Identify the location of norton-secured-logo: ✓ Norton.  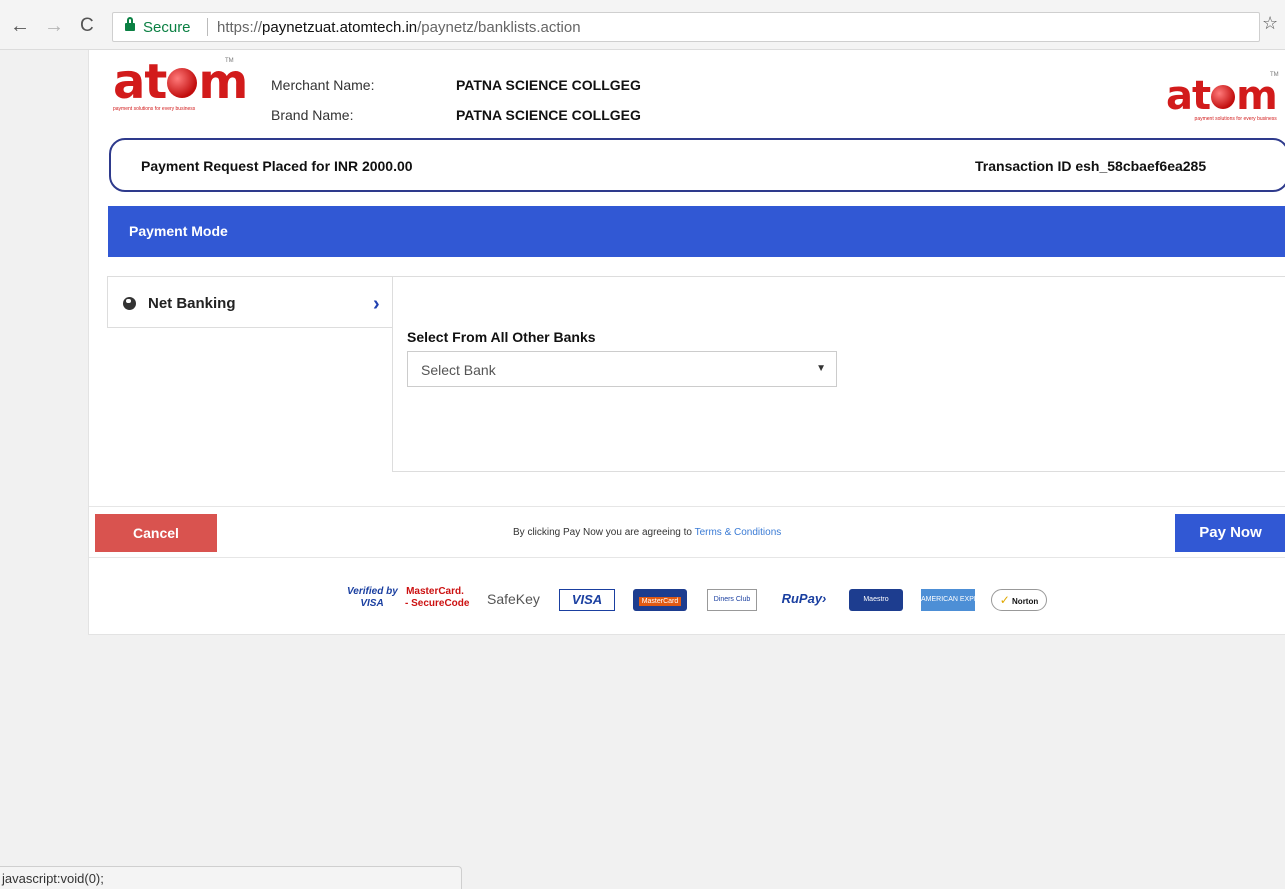
(1019, 600).